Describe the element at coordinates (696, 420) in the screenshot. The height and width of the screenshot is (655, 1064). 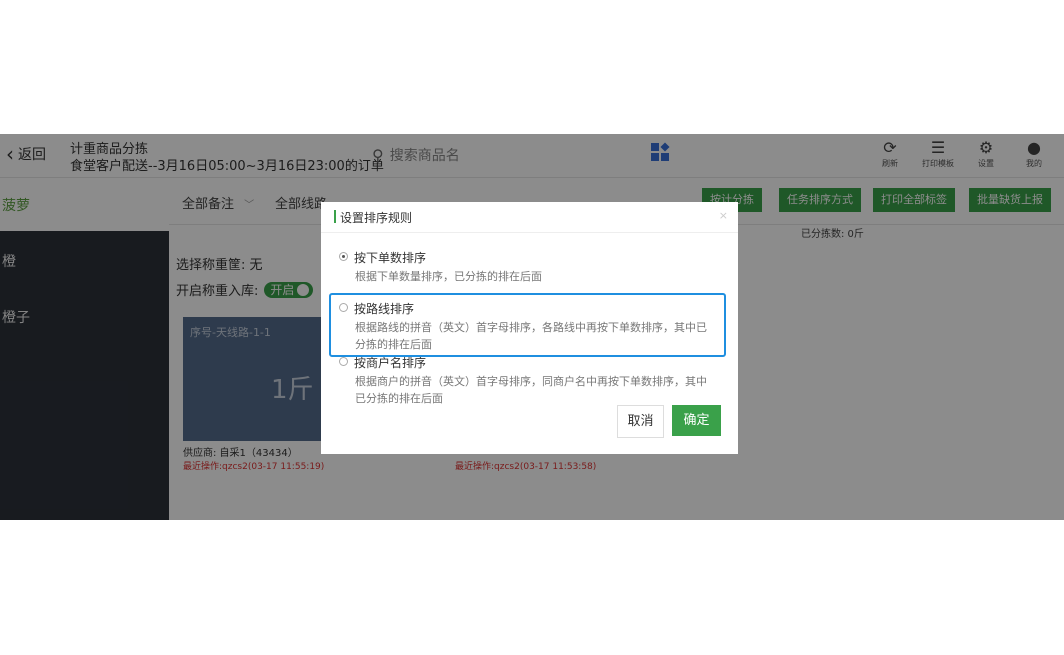
I see `confirm-button: 确定` at that location.